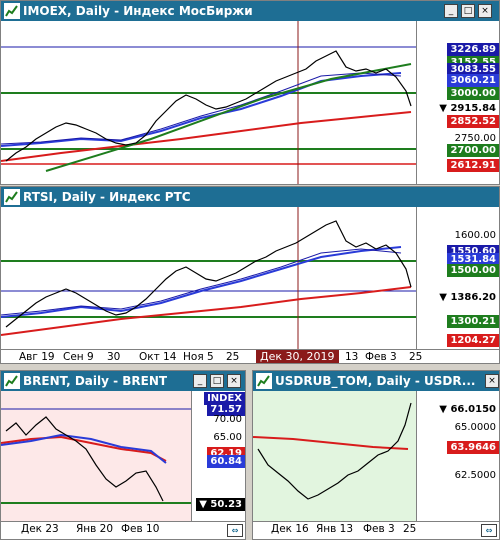  What do you see at coordinates (158, 357) in the screenshot?
I see `time-tick: Окт 14` at bounding box center [158, 357].